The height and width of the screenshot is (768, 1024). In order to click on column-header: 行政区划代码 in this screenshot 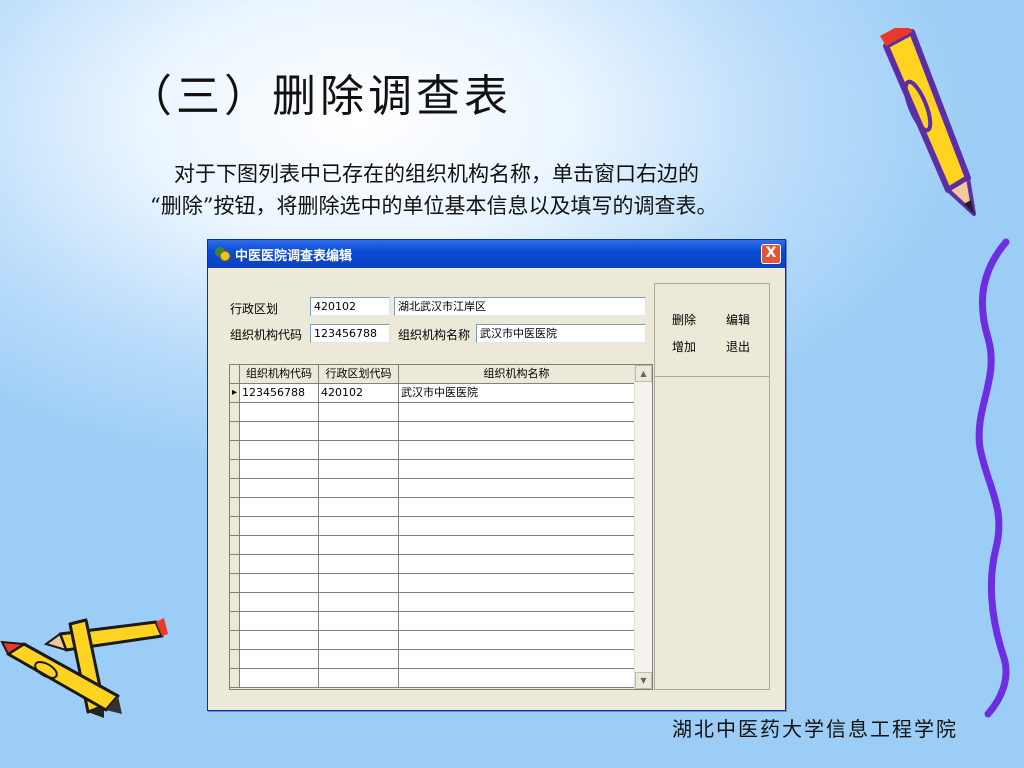, I will do `click(359, 374)`.